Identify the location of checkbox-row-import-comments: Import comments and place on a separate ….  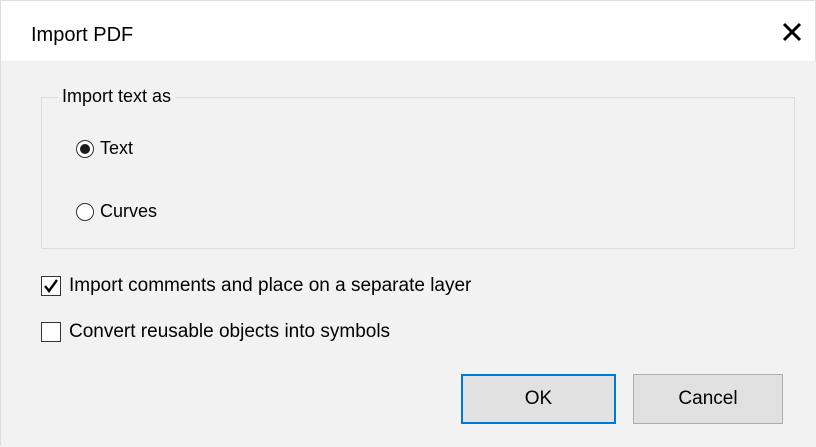
(256, 286).